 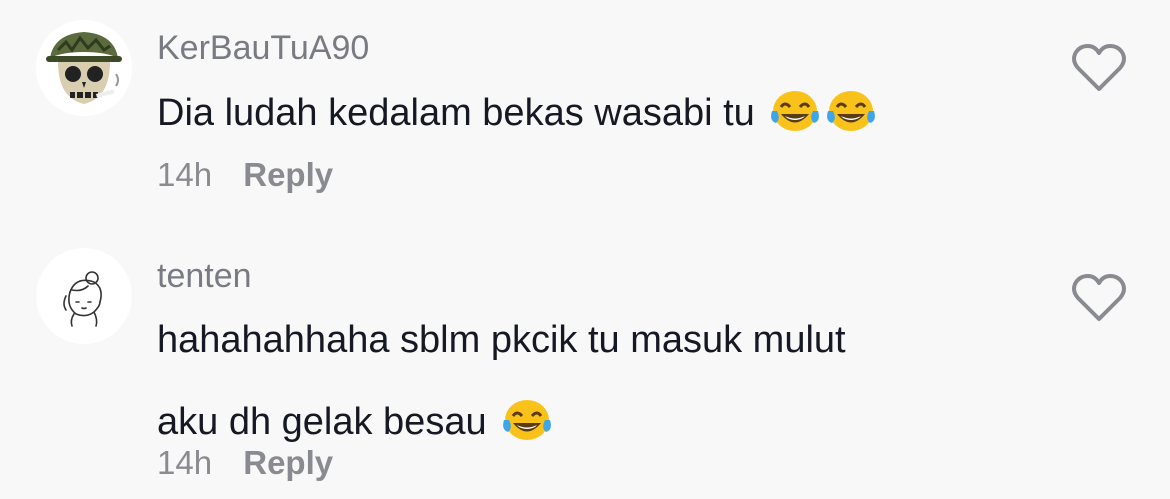 What do you see at coordinates (501, 340) in the screenshot?
I see `comment-text-line: hahahahhaha sblm pkcik tu masuk mulut` at bounding box center [501, 340].